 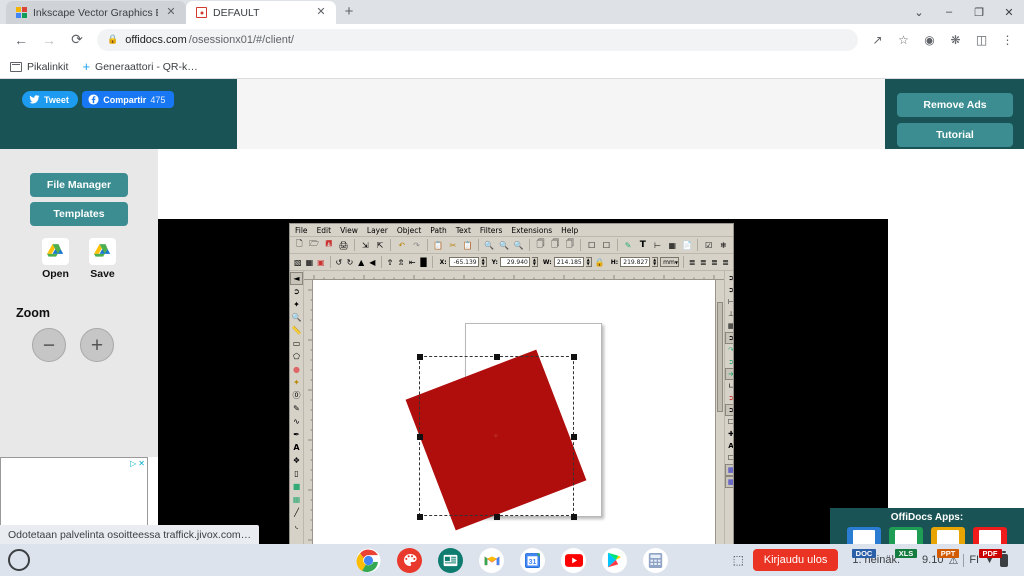 I want to click on import-icon: ⇲, so click(x=365, y=245).